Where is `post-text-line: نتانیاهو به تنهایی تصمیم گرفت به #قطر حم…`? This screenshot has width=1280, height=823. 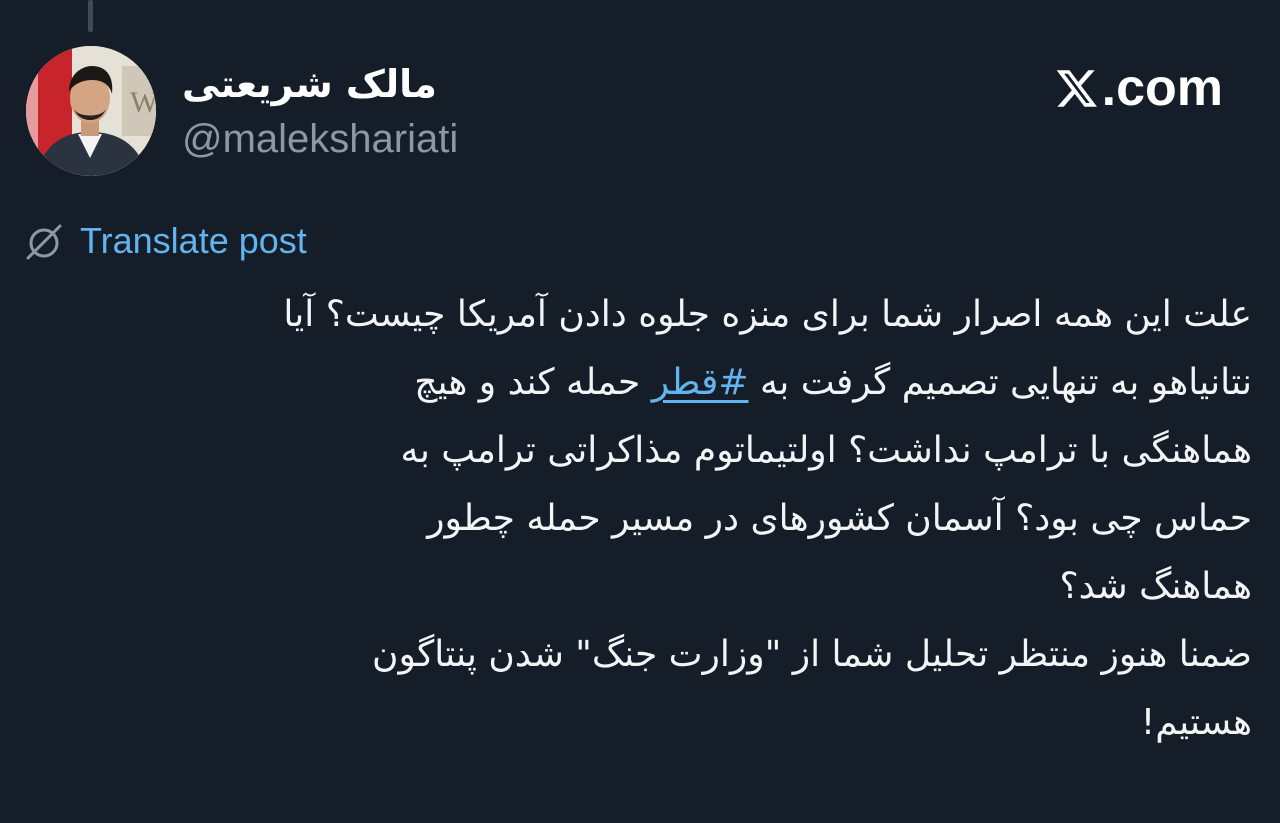 post-text-line: نتانیاهو به تنهایی تصمیم گرفت به #قطر حم… is located at coordinates (634, 383).